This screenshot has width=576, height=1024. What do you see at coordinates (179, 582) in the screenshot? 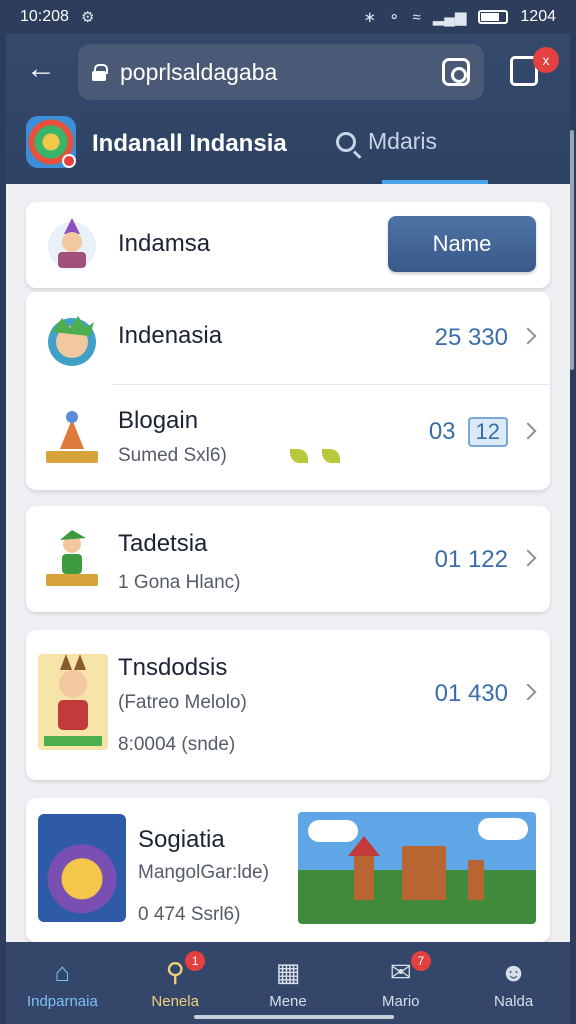
I see `row-subtitle: 1 Gona Hlanc)` at bounding box center [179, 582].